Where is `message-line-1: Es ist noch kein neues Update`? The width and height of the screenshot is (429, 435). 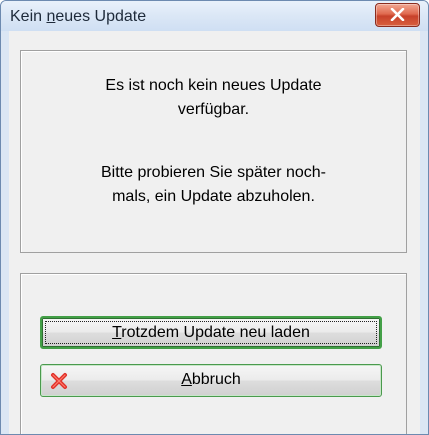
message-line-1: Es ist noch kein neues Update is located at coordinates (213, 85).